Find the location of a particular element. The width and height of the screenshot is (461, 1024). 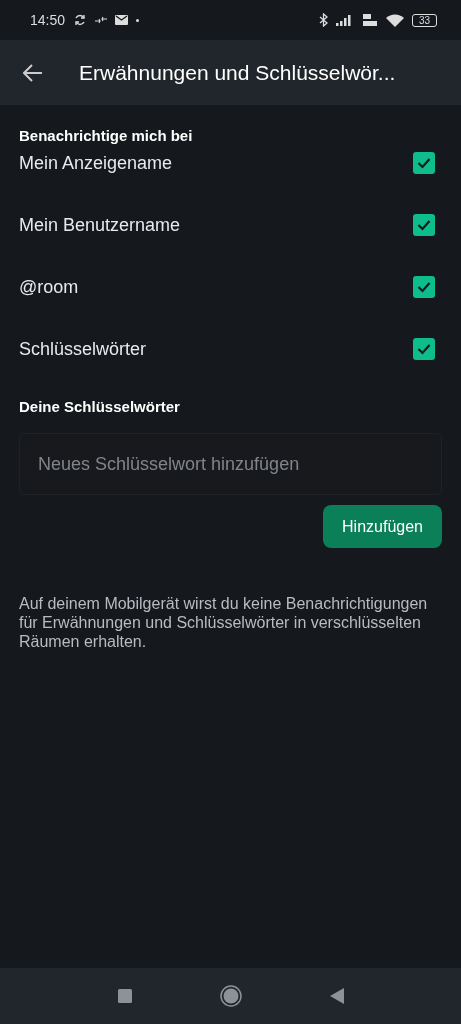

dot-icon is located at coordinates (138, 20).